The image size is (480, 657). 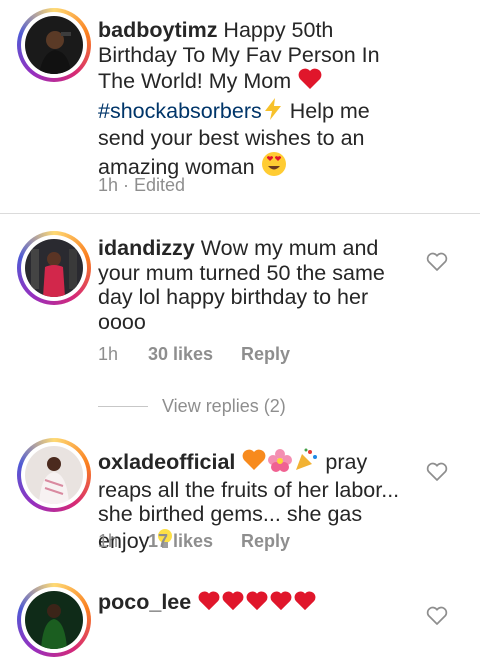 What do you see at coordinates (54, 45) in the screenshot?
I see `avatar-badboytimz` at bounding box center [54, 45].